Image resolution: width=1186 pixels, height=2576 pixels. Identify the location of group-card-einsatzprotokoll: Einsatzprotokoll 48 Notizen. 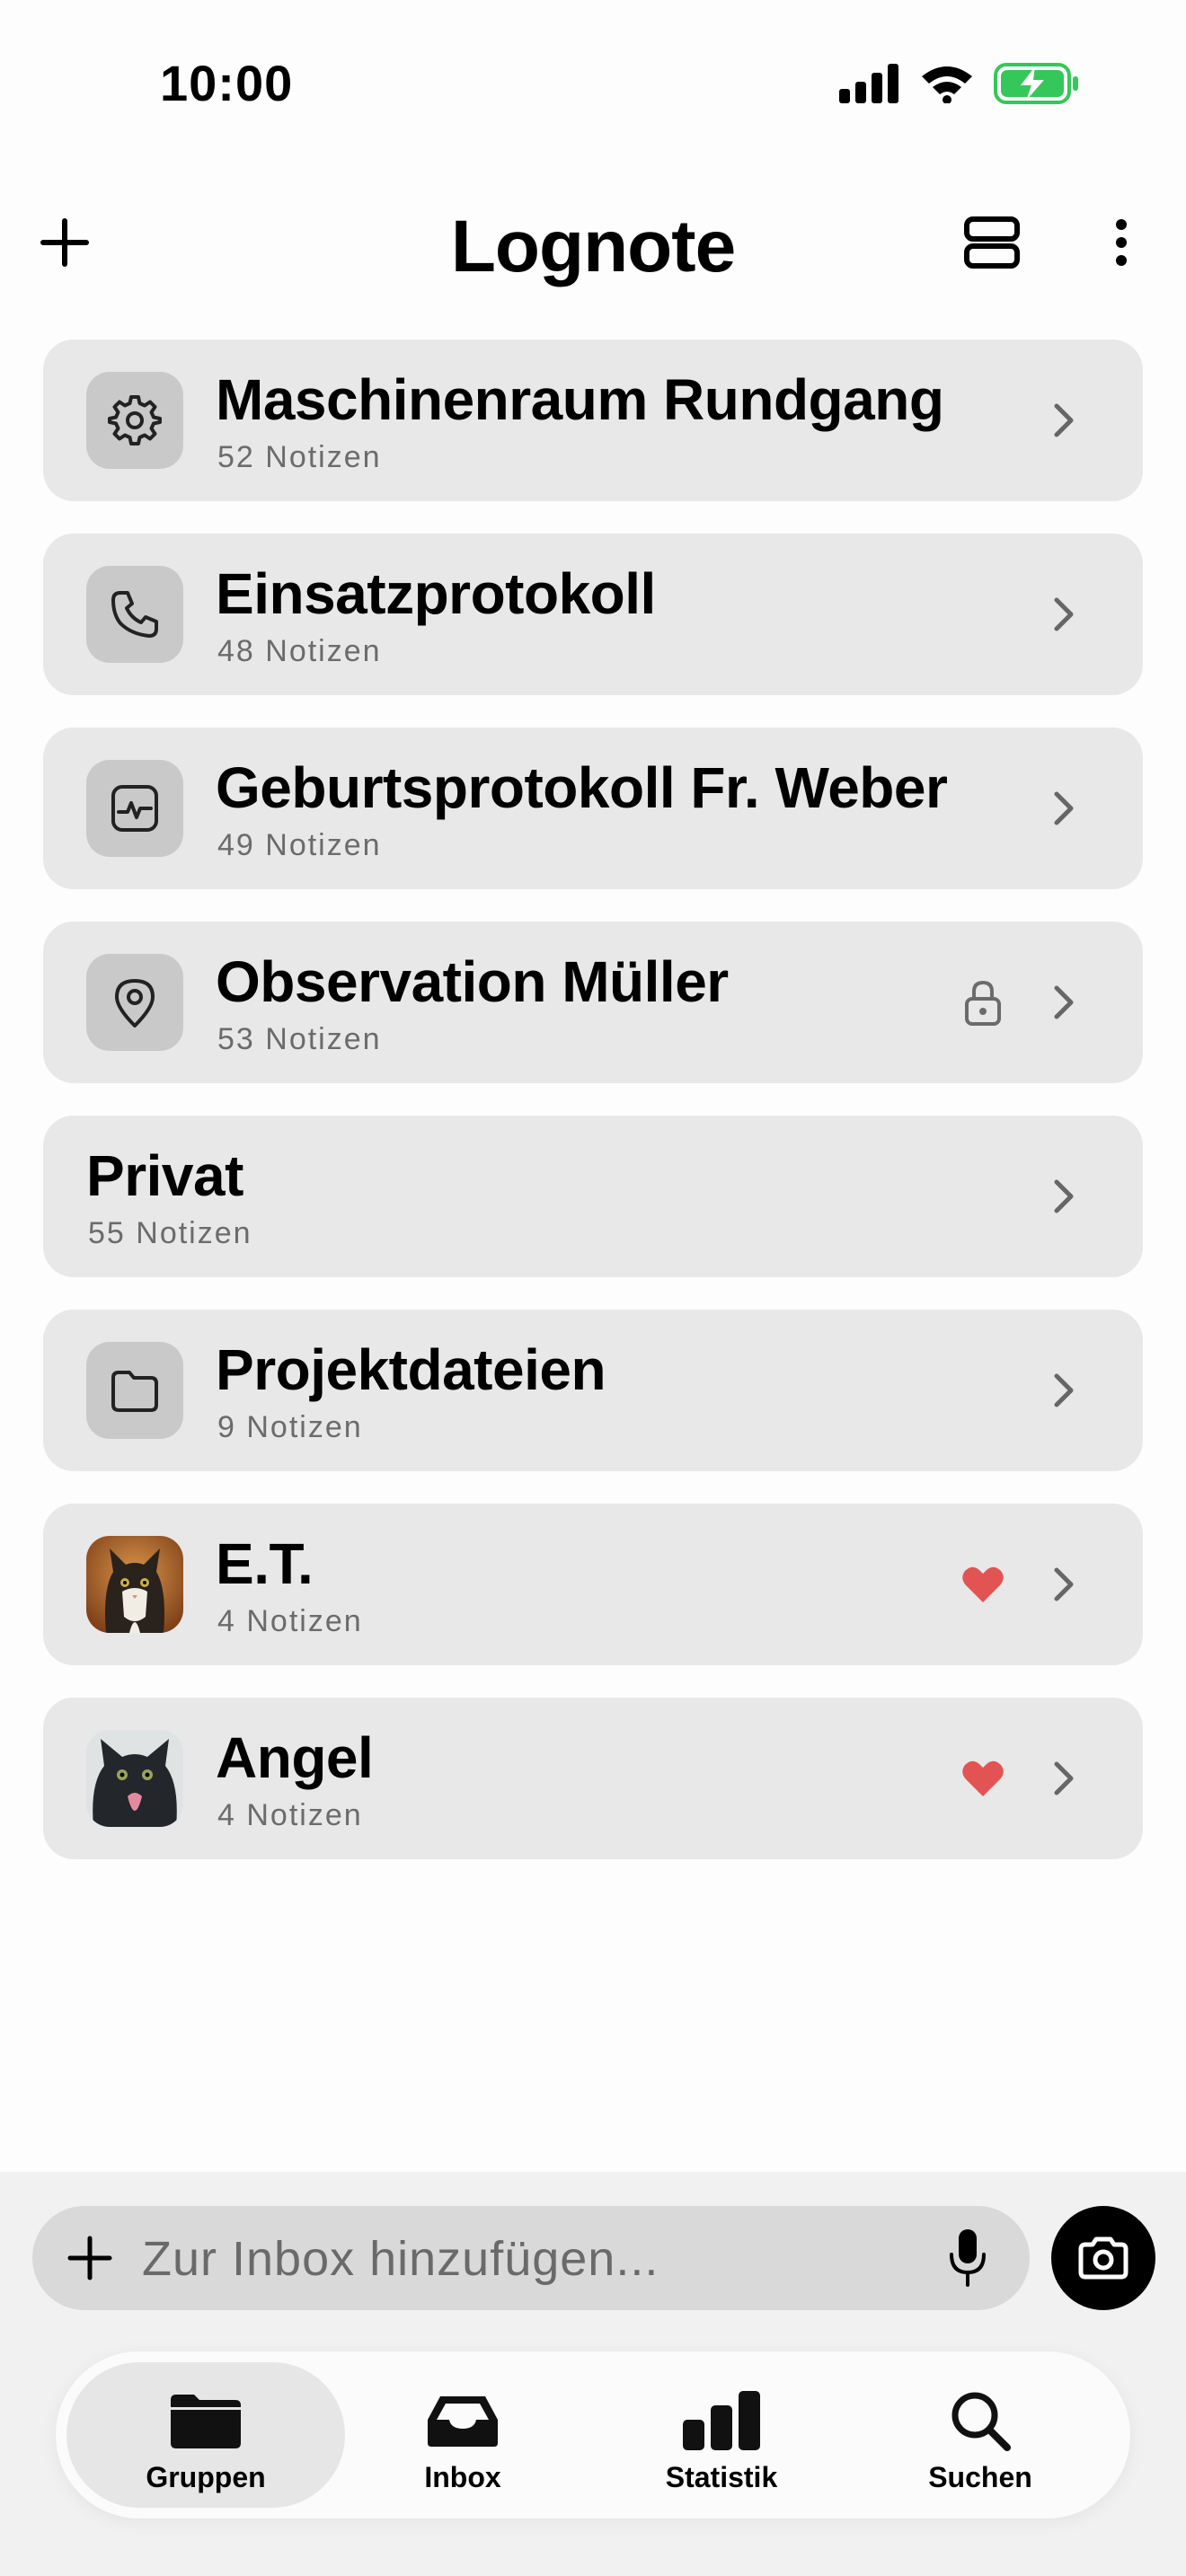
(593, 614).